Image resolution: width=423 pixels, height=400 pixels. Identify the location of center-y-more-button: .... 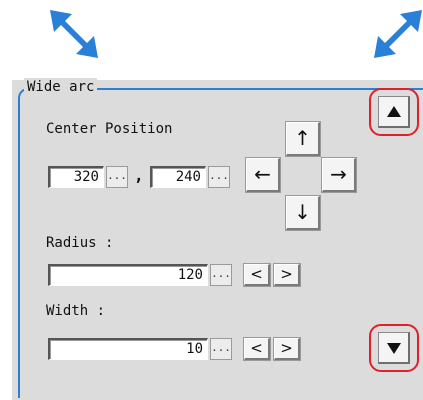
(219, 177).